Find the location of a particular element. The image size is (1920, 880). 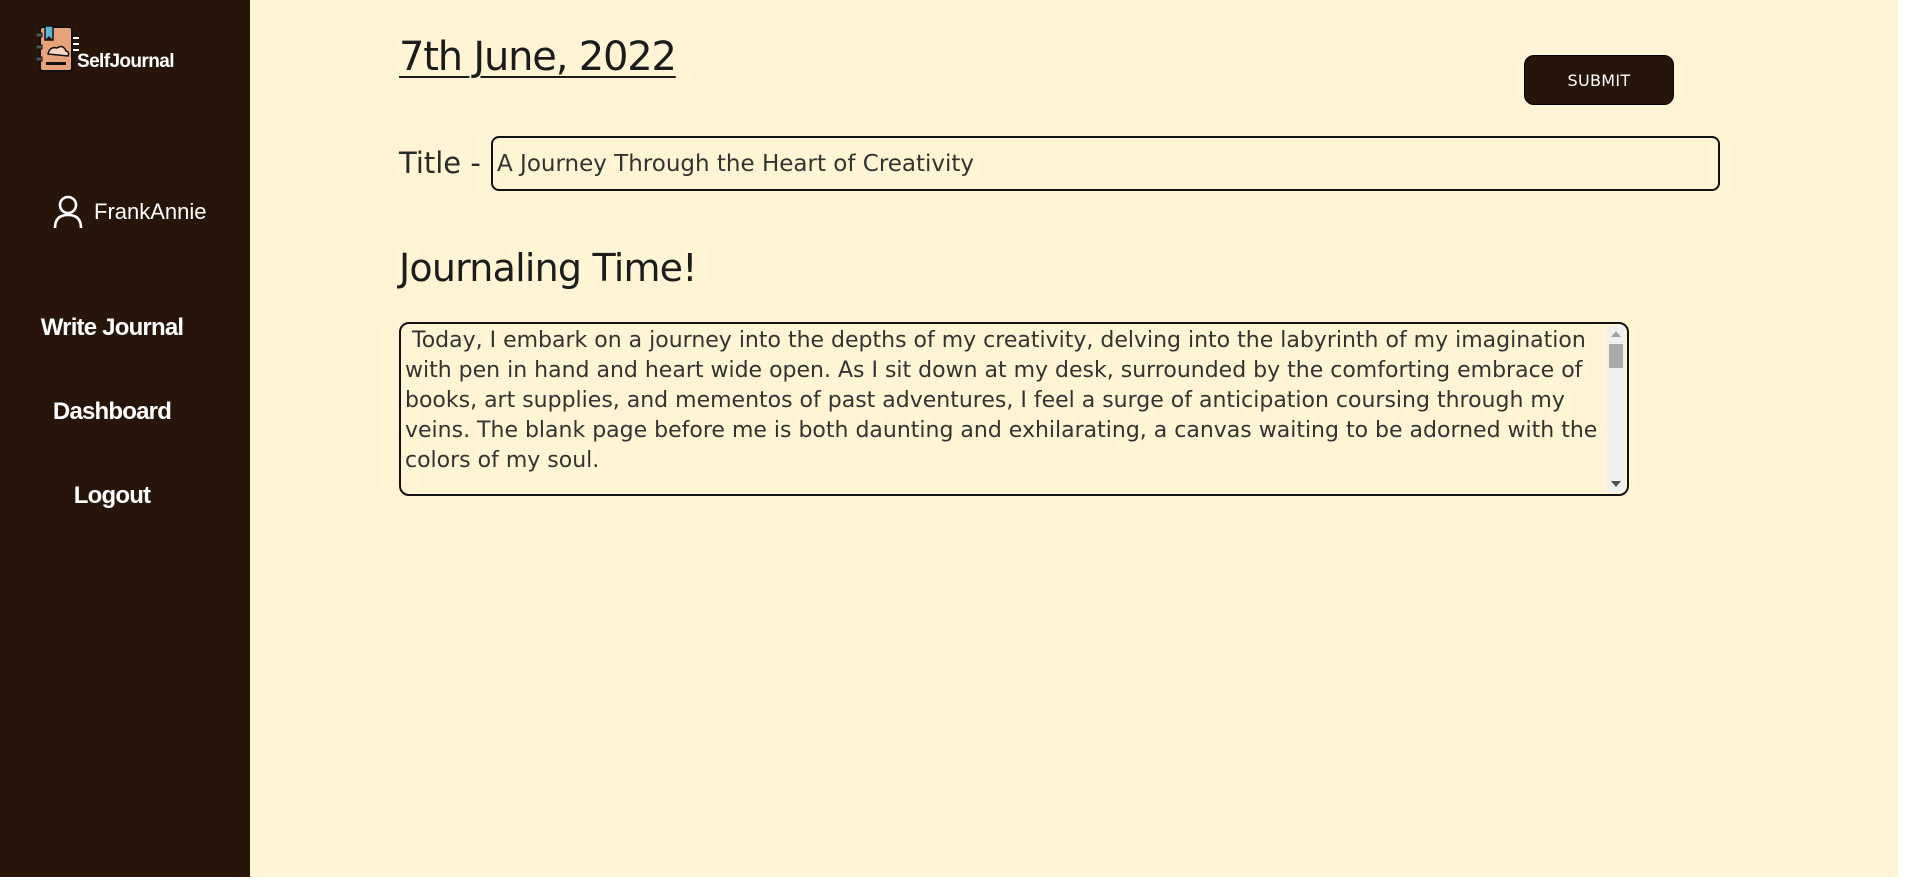

user-name: FrankAnnie is located at coordinates (150, 211).